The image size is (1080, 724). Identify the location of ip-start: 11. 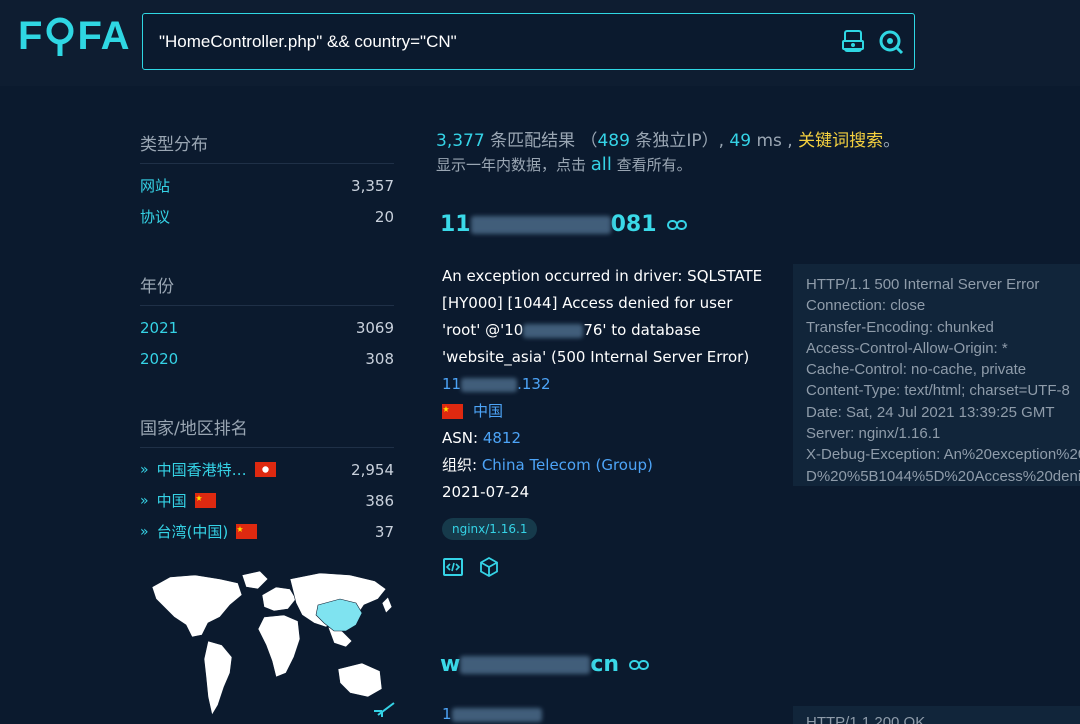
(451, 384).